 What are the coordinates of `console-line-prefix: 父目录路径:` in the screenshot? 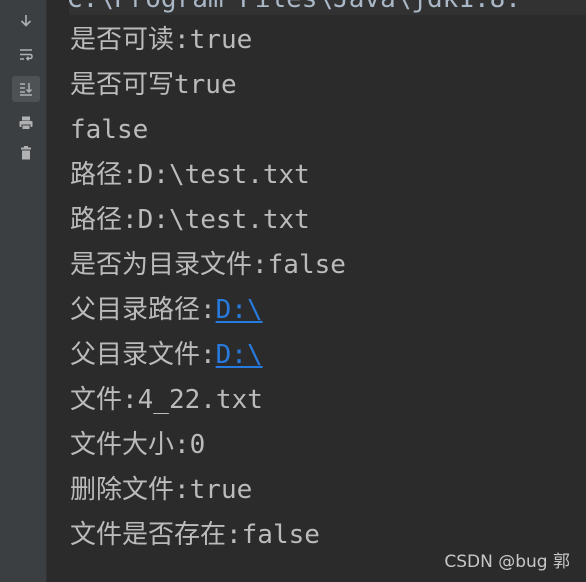 It's located at (143, 310).